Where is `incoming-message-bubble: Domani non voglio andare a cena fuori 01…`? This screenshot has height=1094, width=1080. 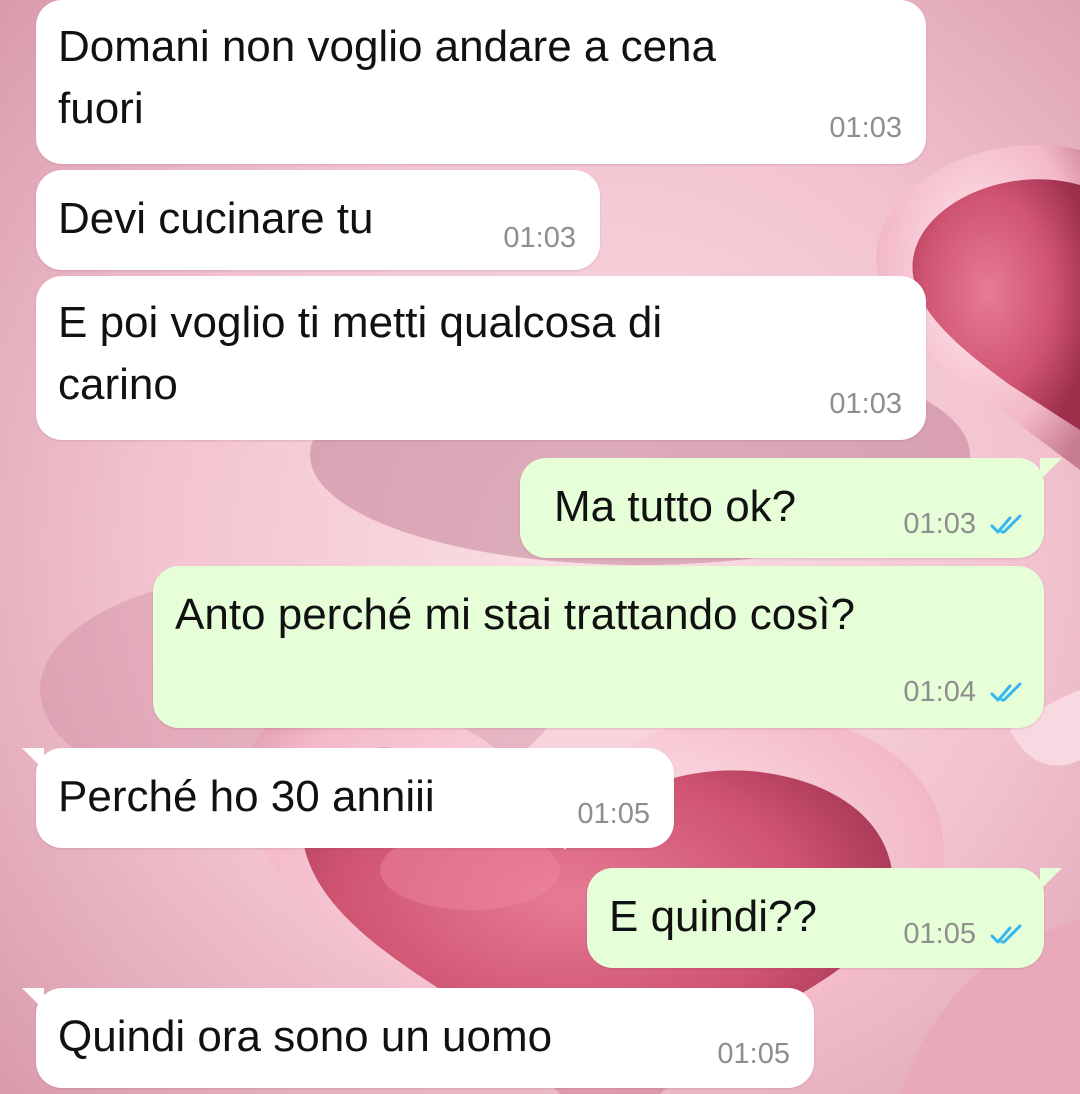
incoming-message-bubble: Domani non voglio andare a cena fuori 01… is located at coordinates (481, 82).